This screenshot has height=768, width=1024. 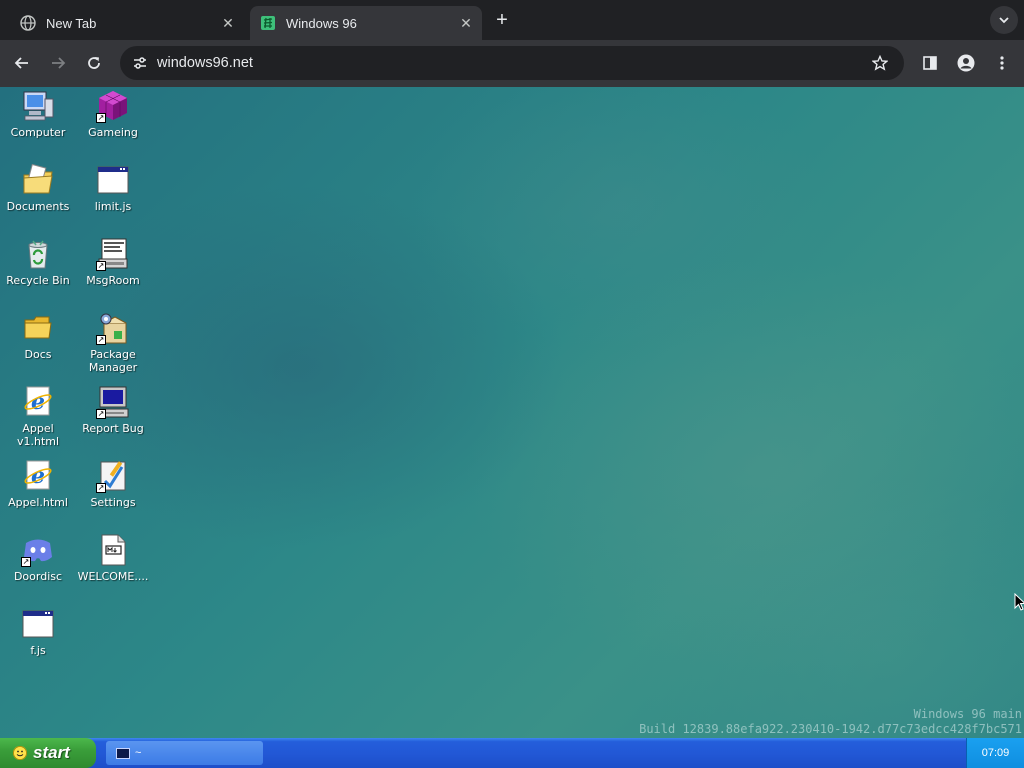 What do you see at coordinates (28, 23) in the screenshot?
I see `globe-icon` at bounding box center [28, 23].